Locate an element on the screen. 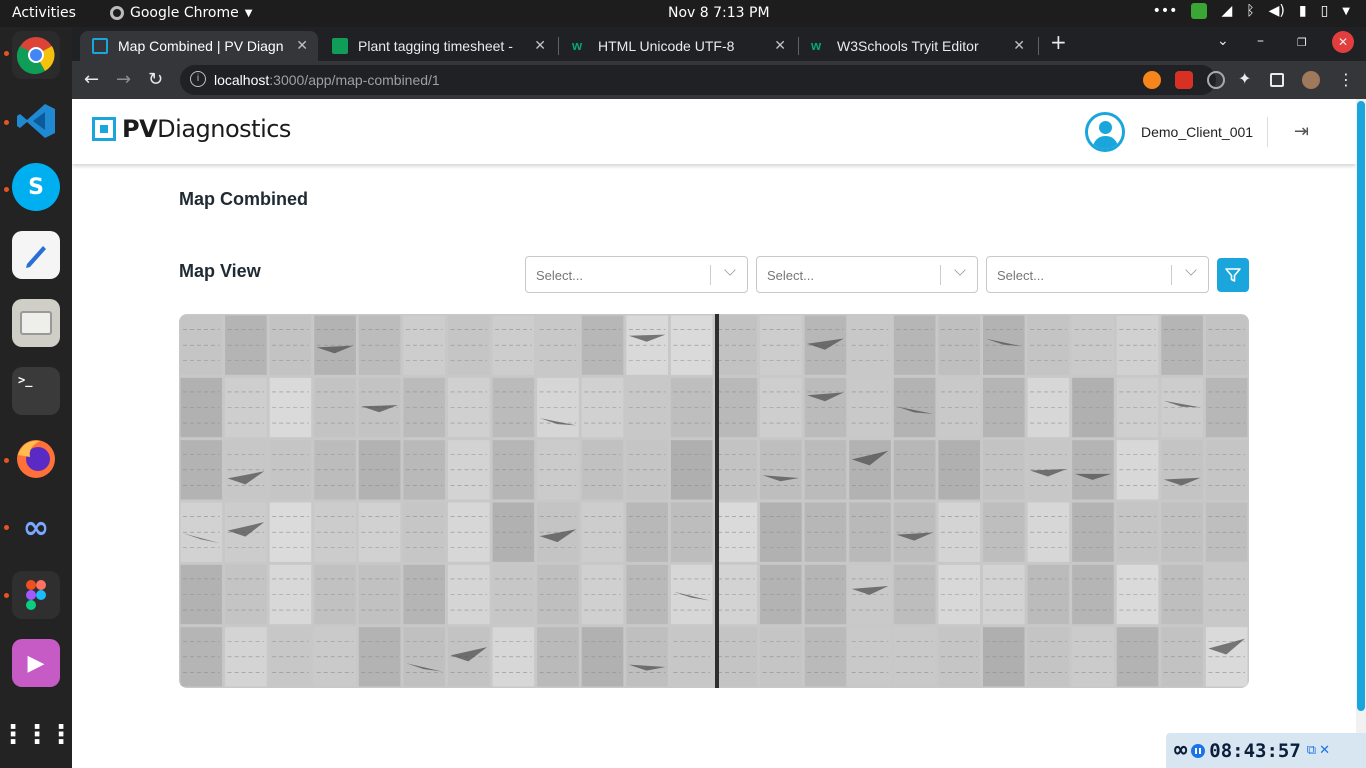 The image size is (1366, 768). chrome-icon is located at coordinates (36, 55).